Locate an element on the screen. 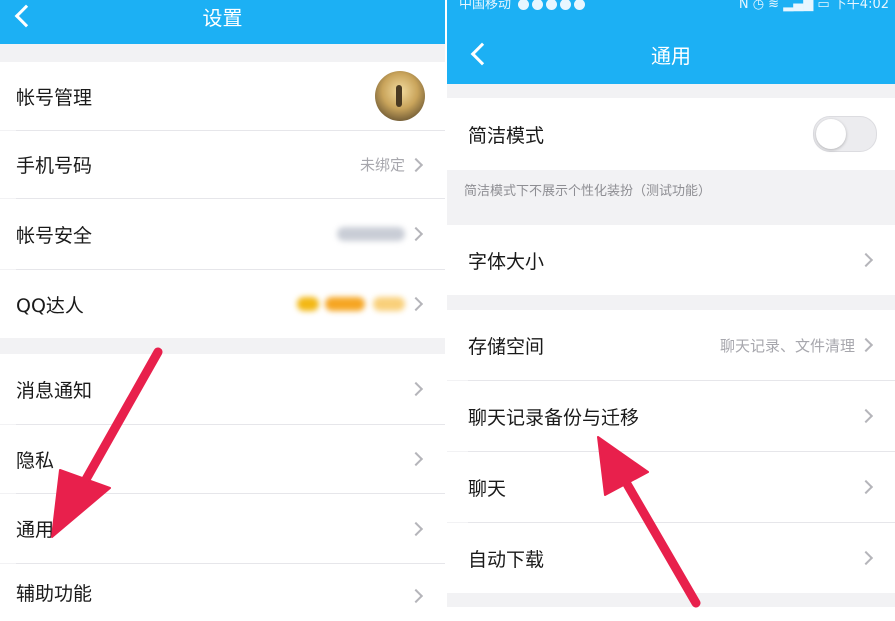 Image resolution: width=895 pixels, height=621 pixels. row-font-size: 字体大小 is located at coordinates (671, 260).